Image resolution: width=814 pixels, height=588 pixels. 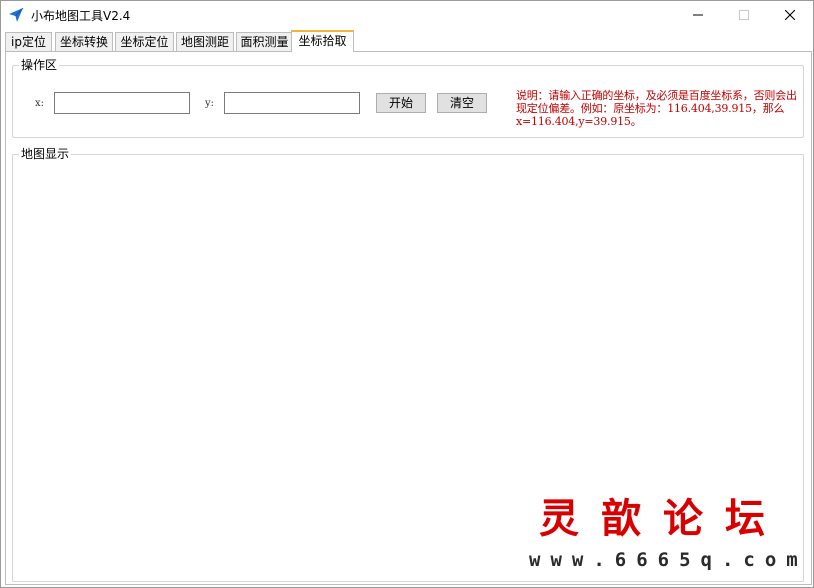 What do you see at coordinates (81, 16) in the screenshot?
I see `window-title: 小布地图工具V2.4` at bounding box center [81, 16].